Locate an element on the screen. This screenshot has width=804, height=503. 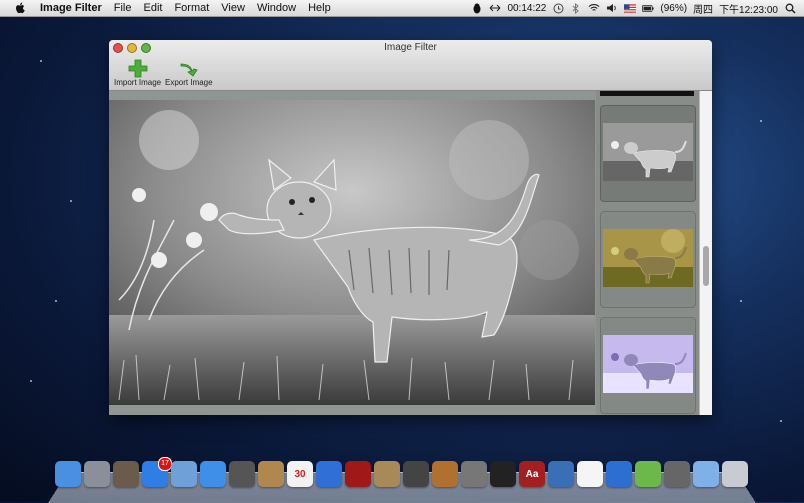
battery-icon is located at coordinates (648, 8).